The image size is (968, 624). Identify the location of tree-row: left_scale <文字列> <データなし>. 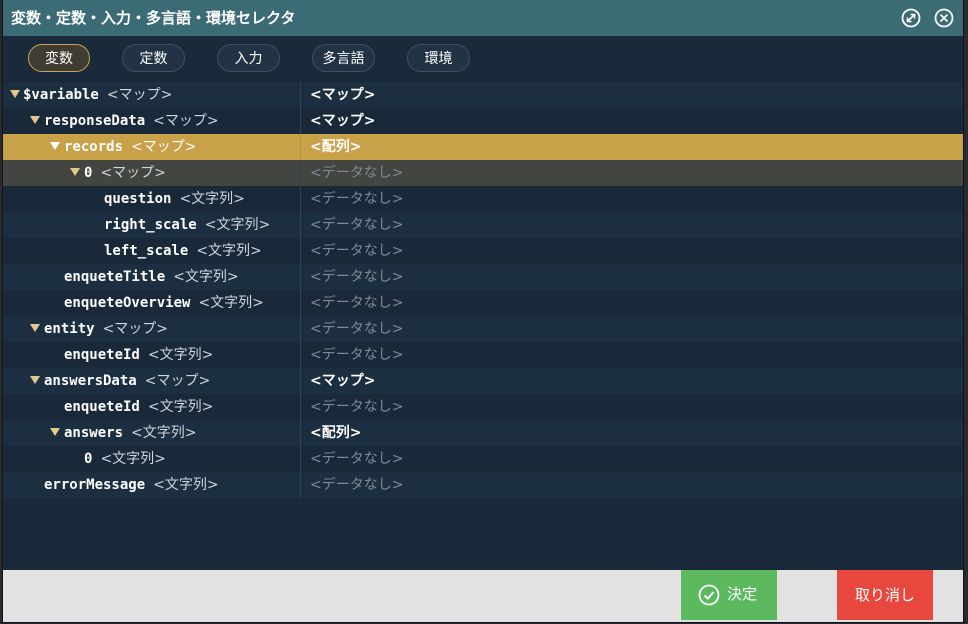
(483, 251).